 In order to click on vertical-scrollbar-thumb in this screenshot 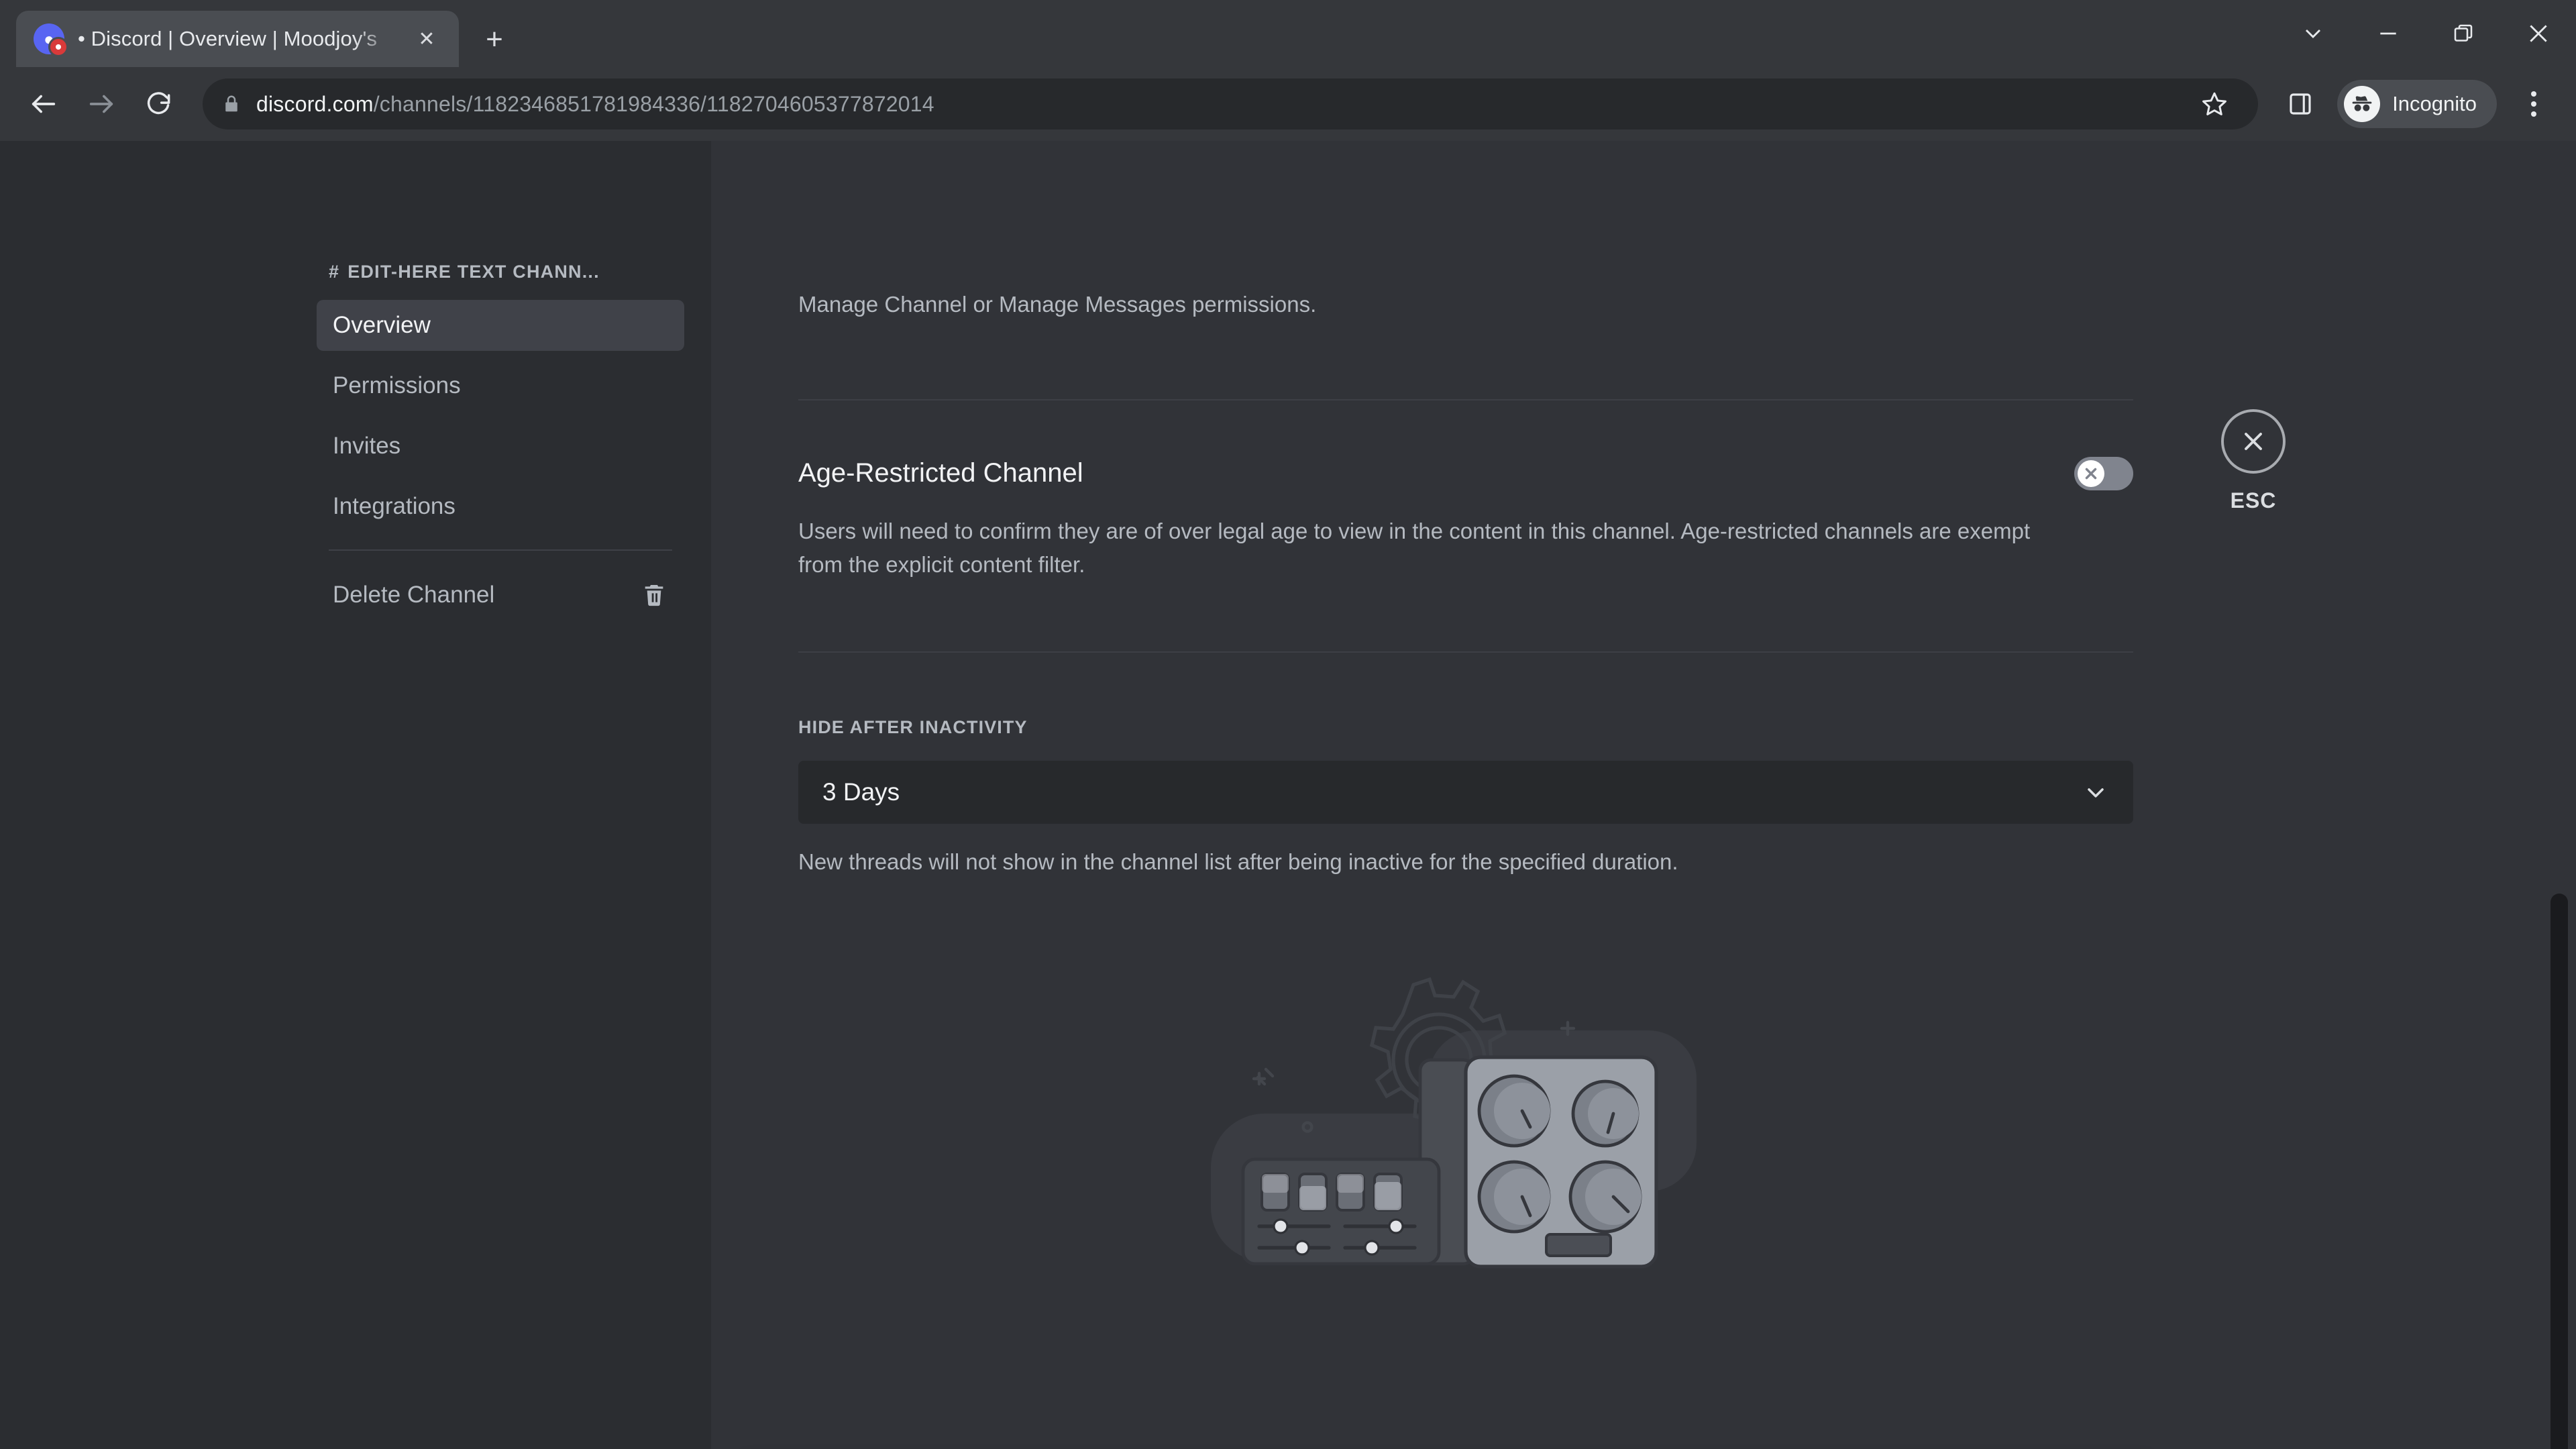, I will do `click(2559, 1171)`.